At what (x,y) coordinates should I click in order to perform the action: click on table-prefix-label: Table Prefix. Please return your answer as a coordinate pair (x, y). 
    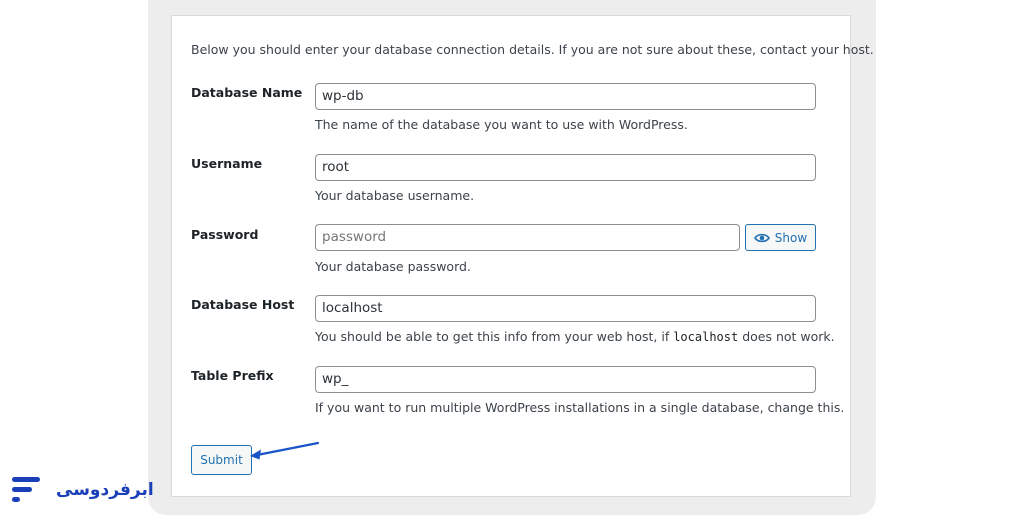
    Looking at the image, I should click on (232, 375).